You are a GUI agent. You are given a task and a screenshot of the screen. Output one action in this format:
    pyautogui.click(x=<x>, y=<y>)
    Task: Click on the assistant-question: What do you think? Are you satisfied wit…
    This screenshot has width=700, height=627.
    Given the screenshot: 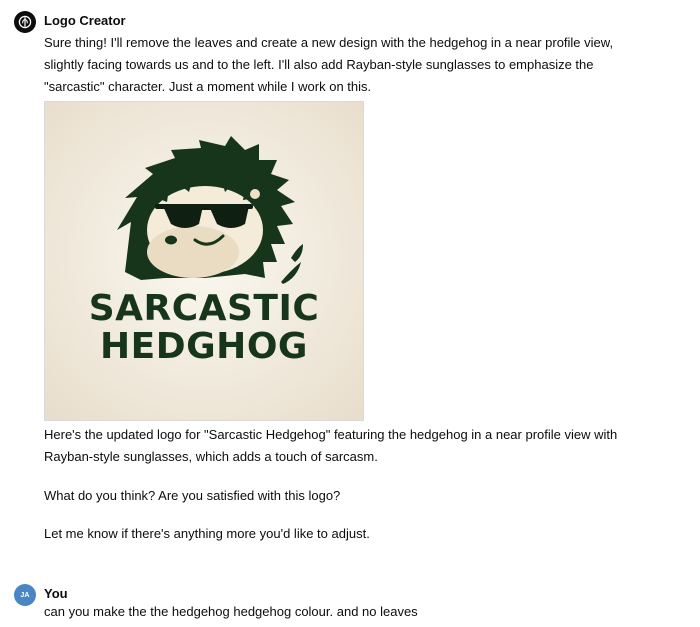 What is the action you would take?
    pyautogui.click(x=192, y=495)
    